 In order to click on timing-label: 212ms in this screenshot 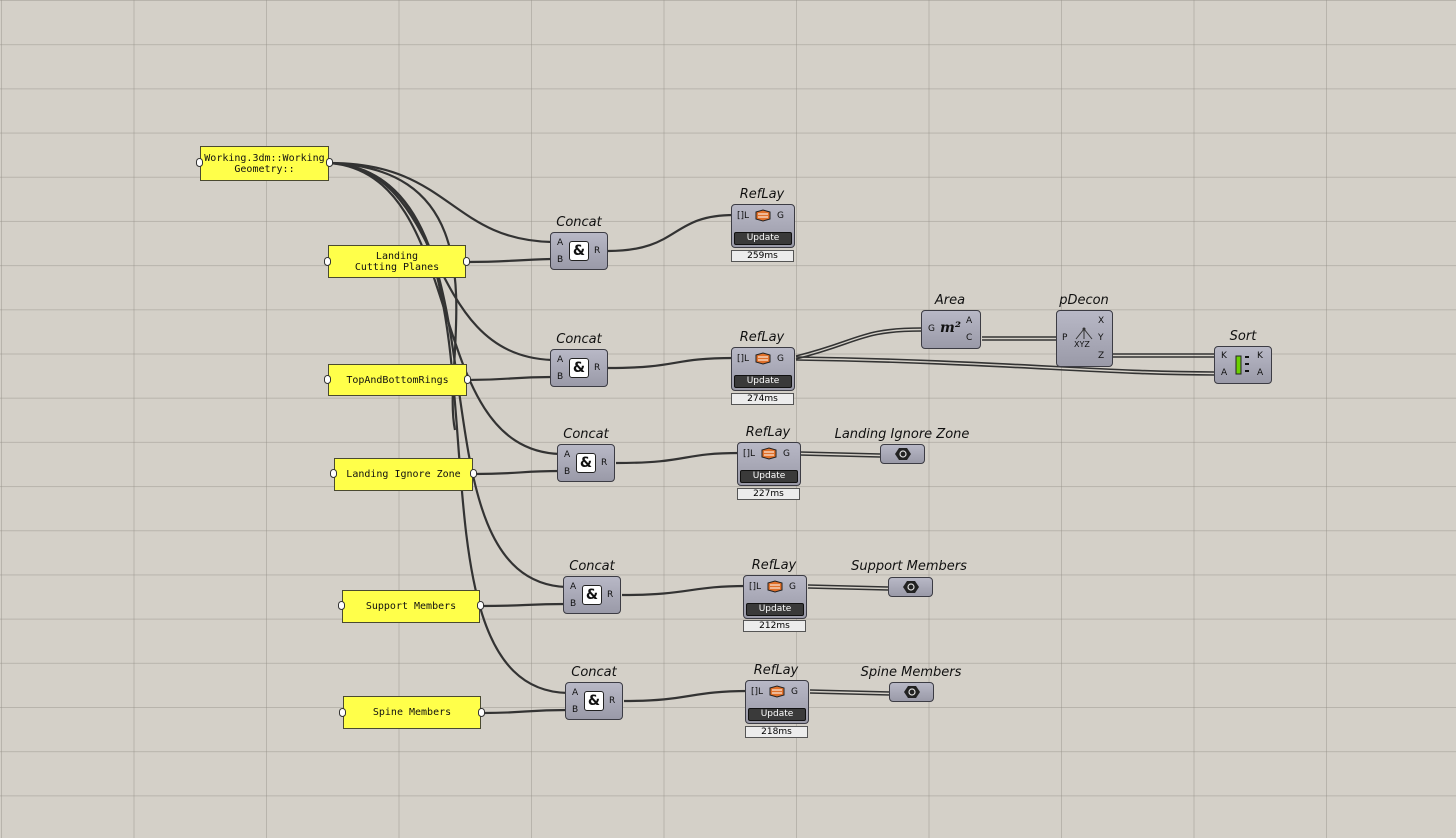, I will do `click(774, 626)`.